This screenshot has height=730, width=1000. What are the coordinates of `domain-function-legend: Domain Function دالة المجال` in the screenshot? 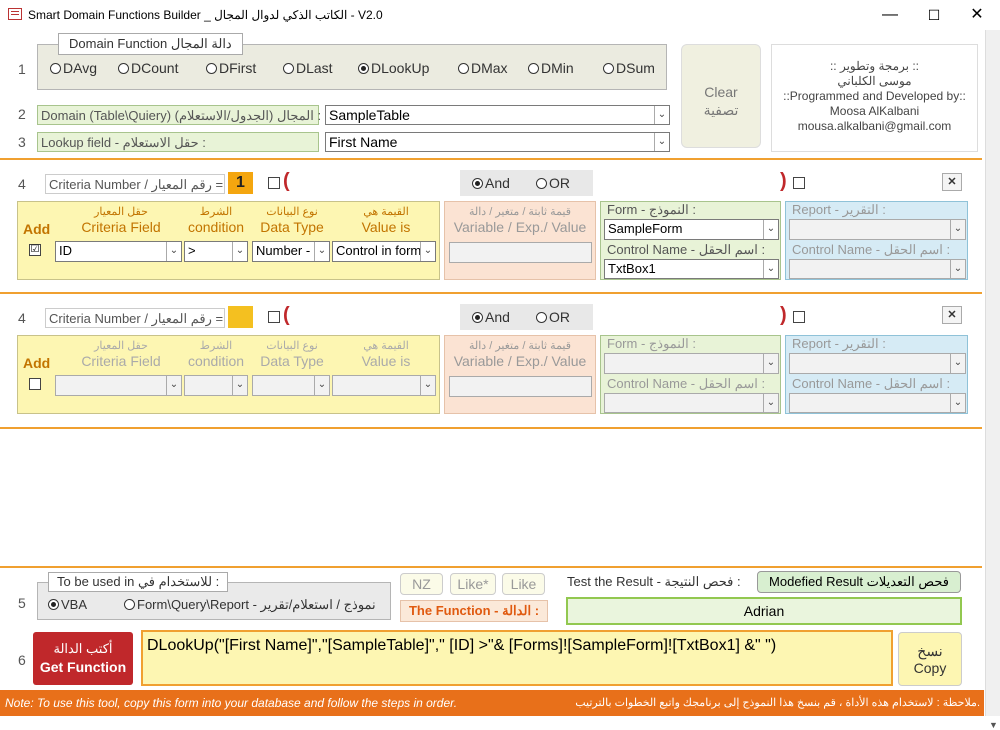 It's located at (150, 44).